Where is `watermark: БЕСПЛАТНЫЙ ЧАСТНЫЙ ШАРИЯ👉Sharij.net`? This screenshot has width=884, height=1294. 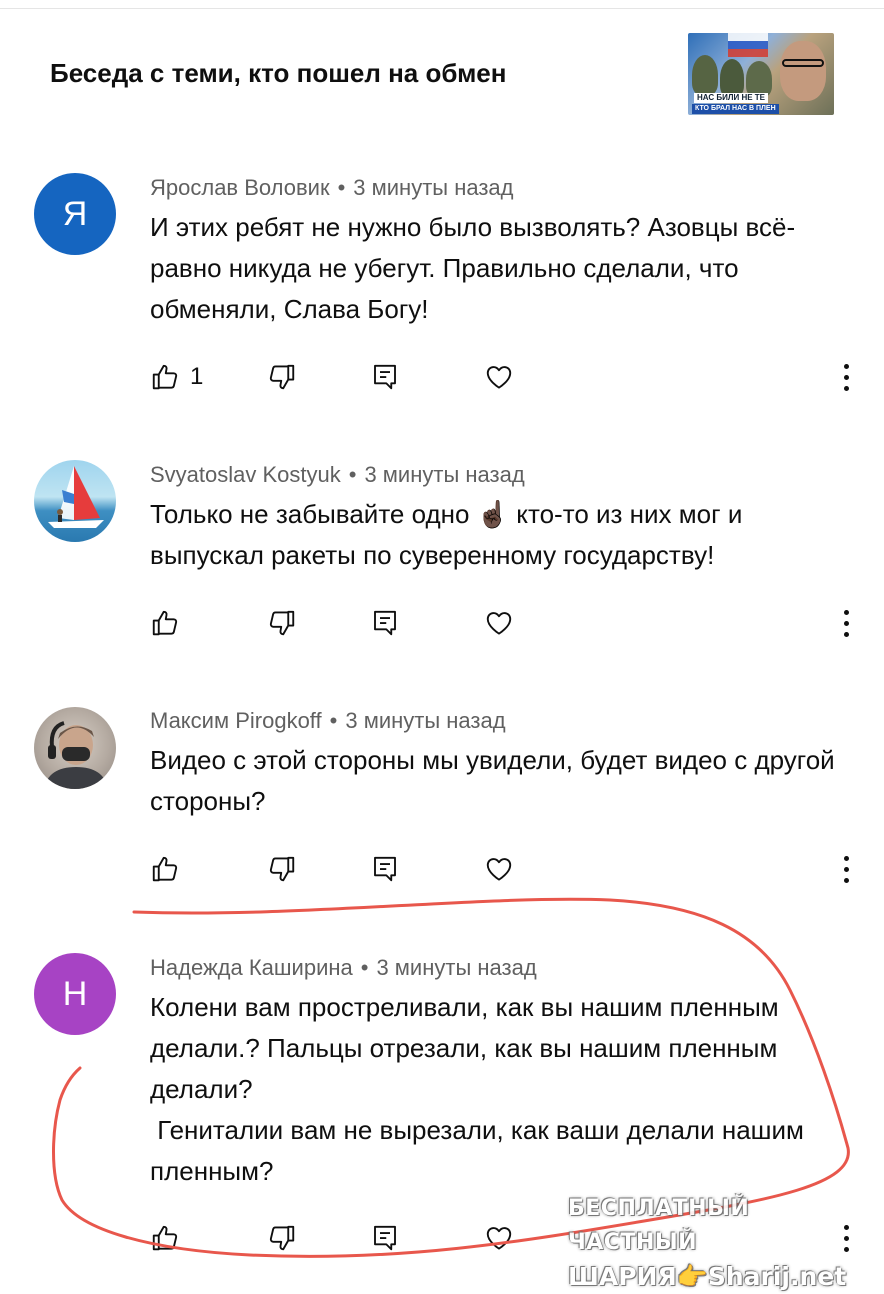 watermark: БЕСПЛАТНЫЙ ЧАСТНЫЙ ШАРИЯ👉Sharij.net is located at coordinates (718, 1243).